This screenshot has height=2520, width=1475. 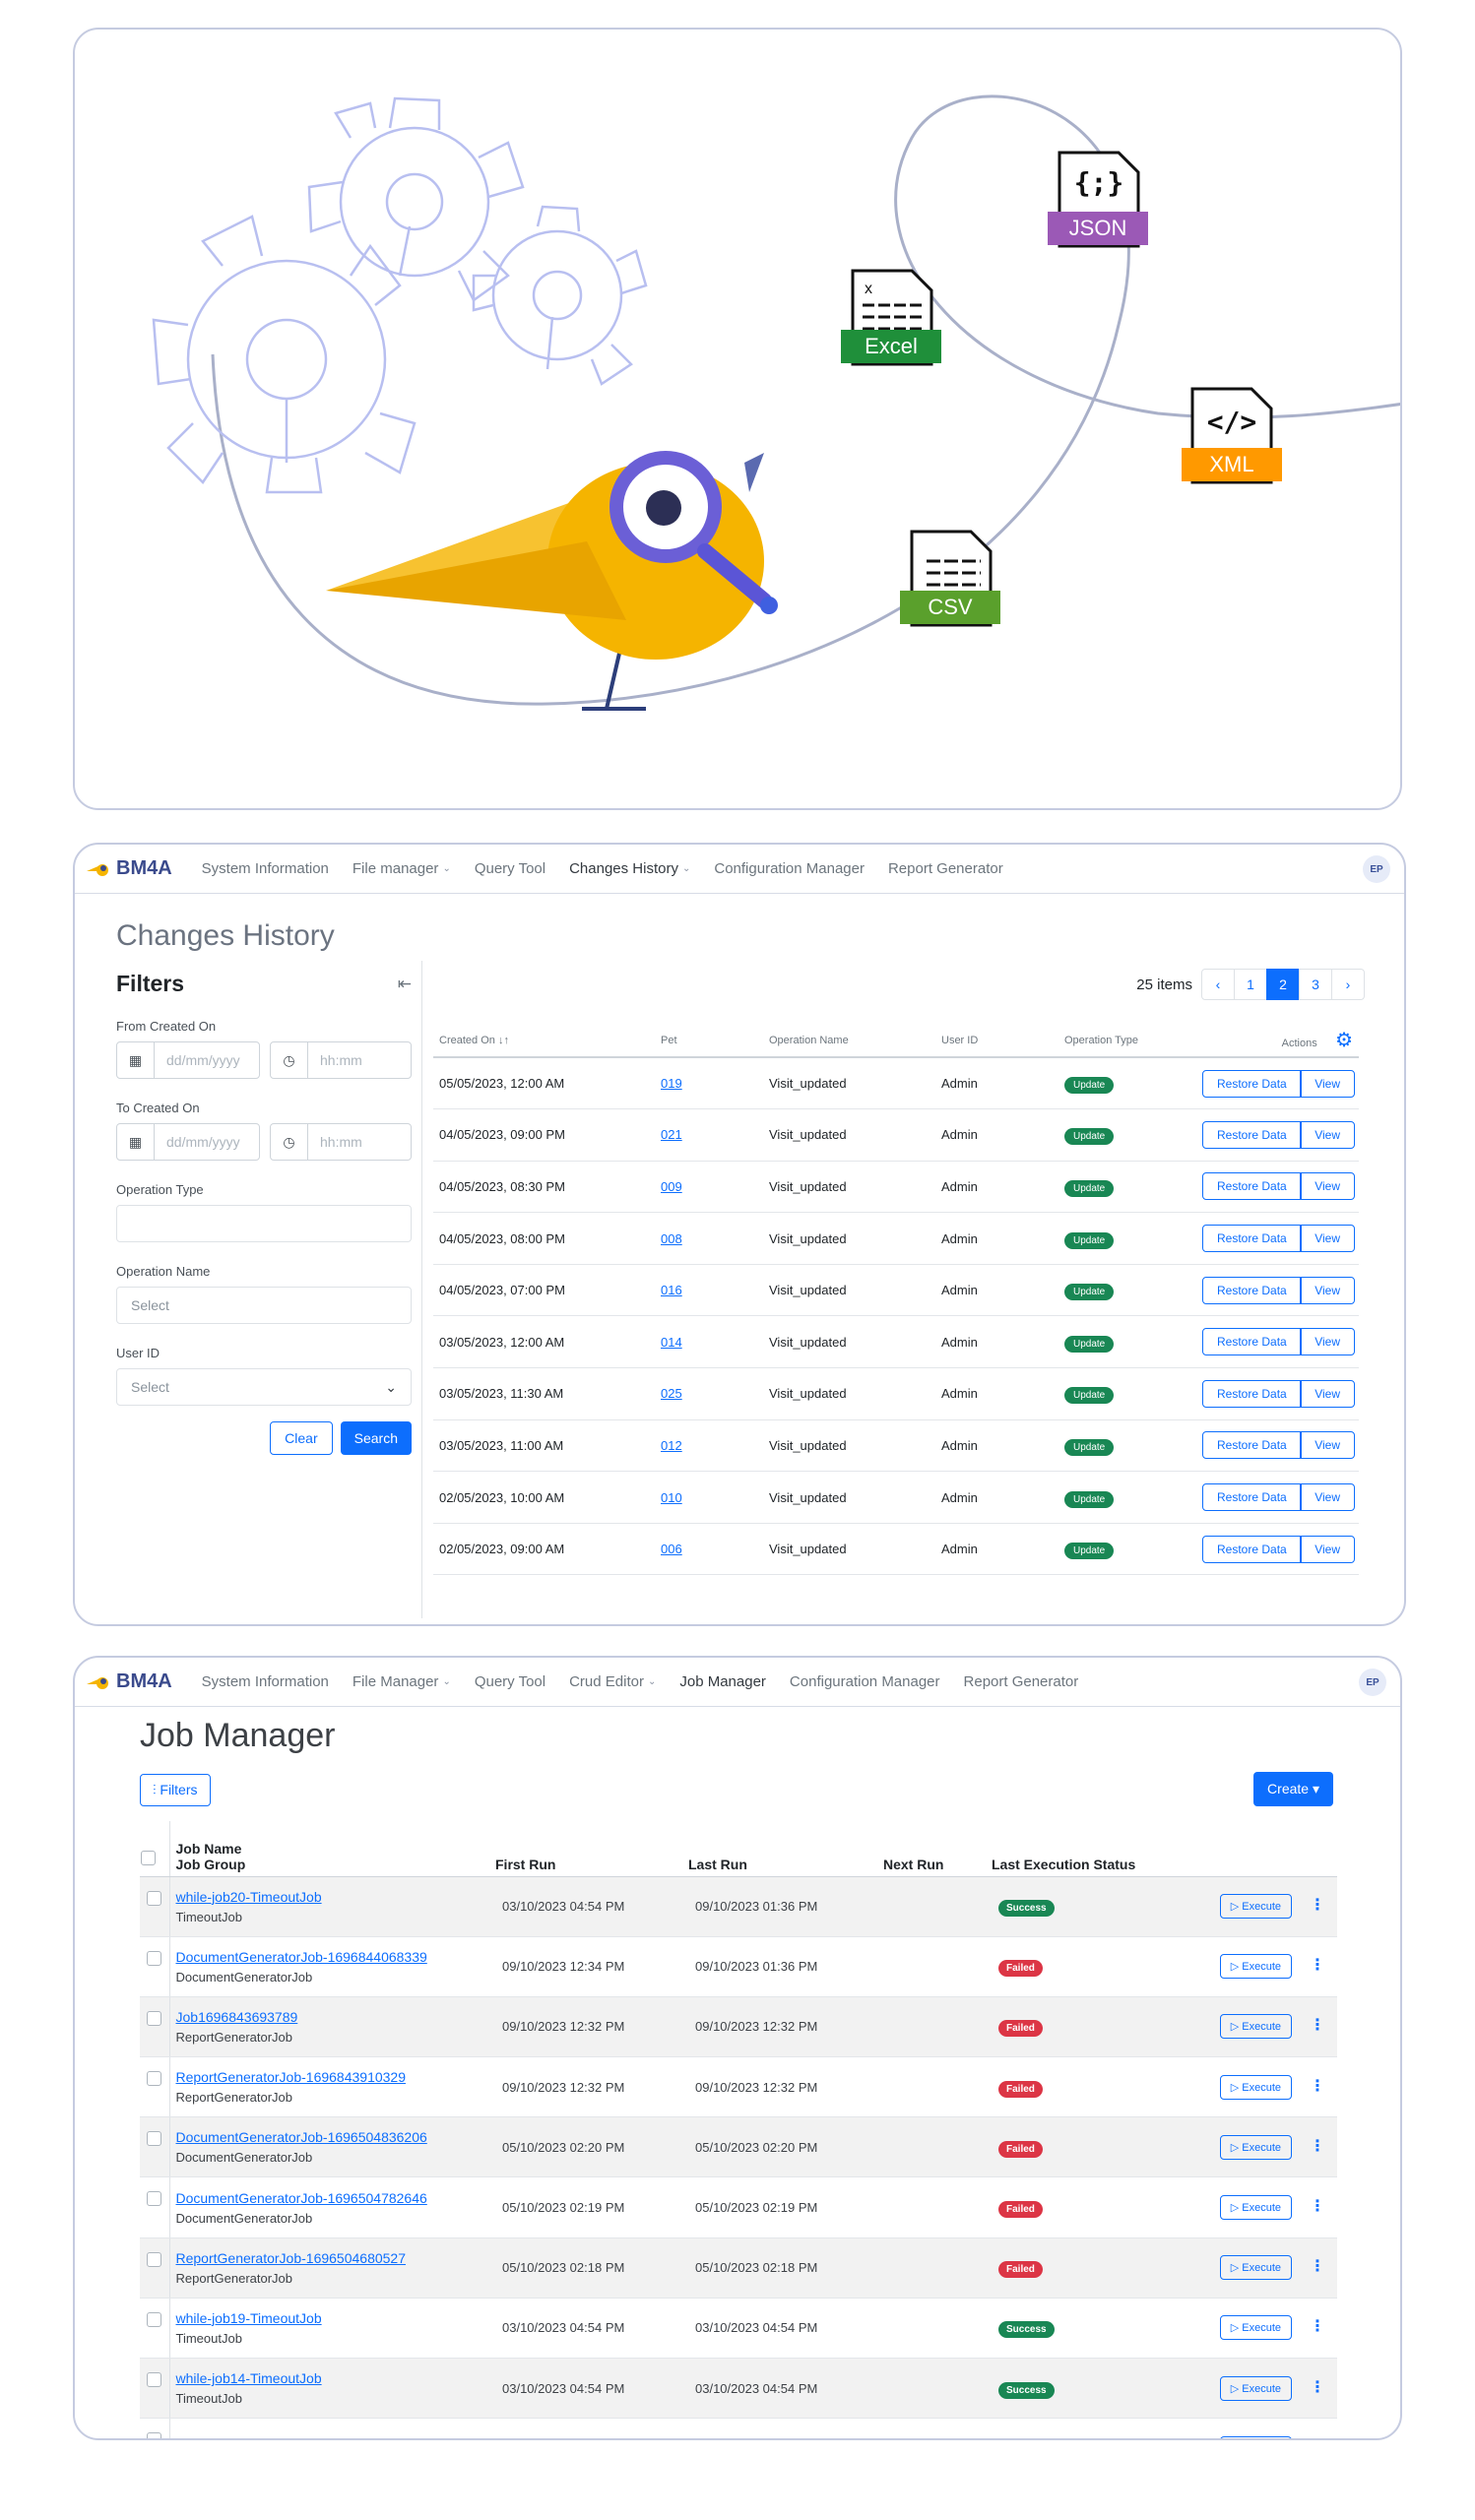 What do you see at coordinates (264, 1387) in the screenshot?
I see `user-id-select: Select ⌄` at bounding box center [264, 1387].